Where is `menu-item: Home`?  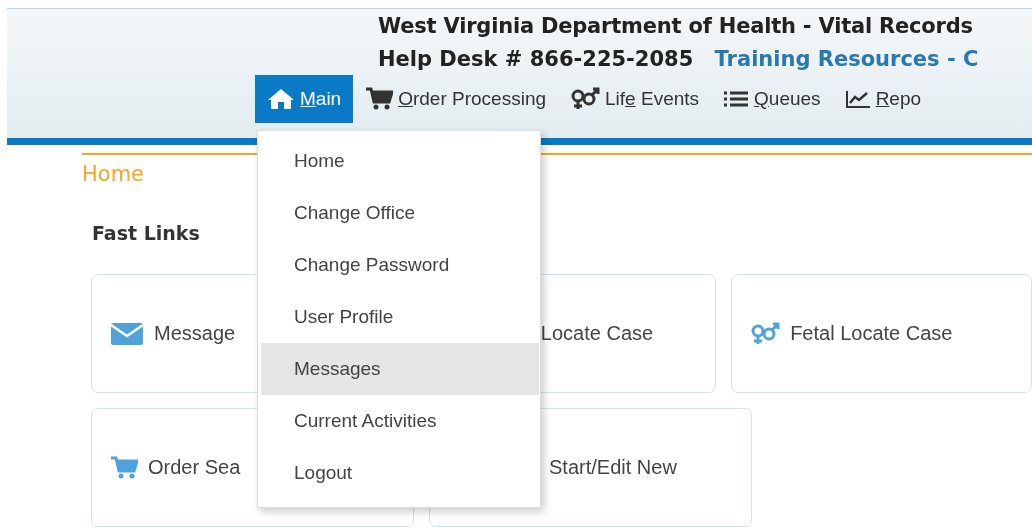 menu-item: Home is located at coordinates (400, 161).